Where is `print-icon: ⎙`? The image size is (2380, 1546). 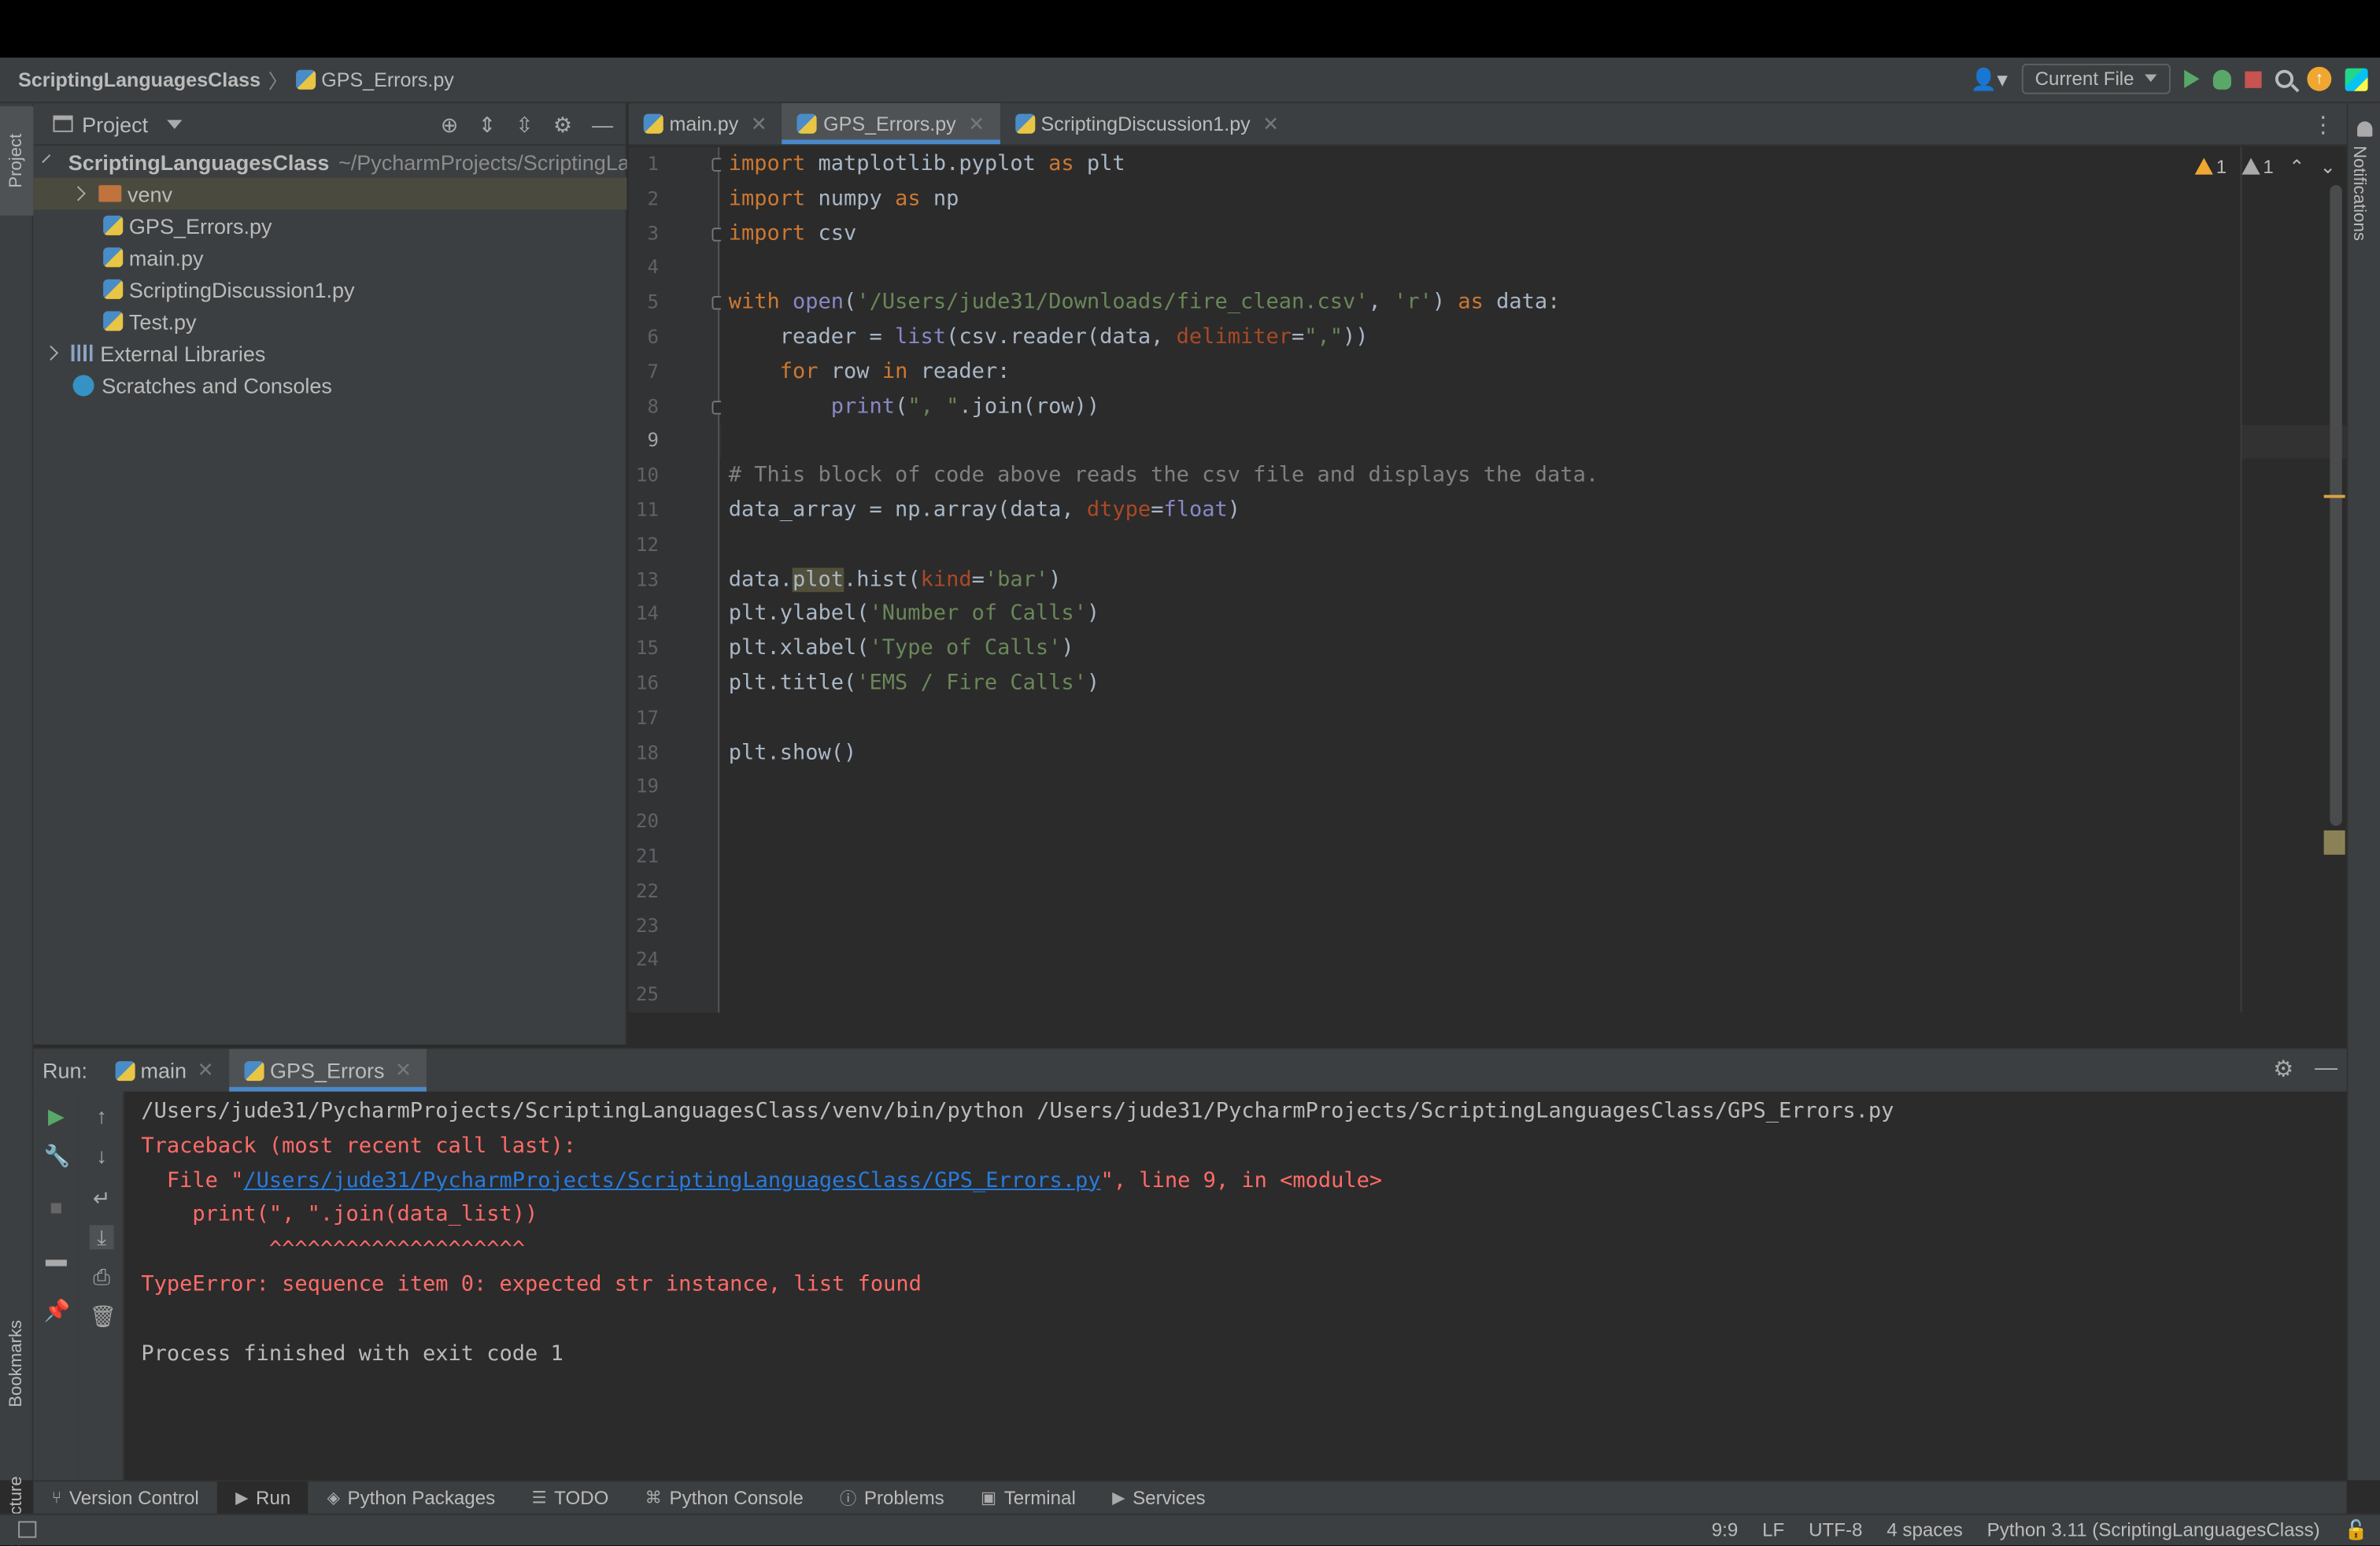 print-icon: ⎙ is located at coordinates (102, 1276).